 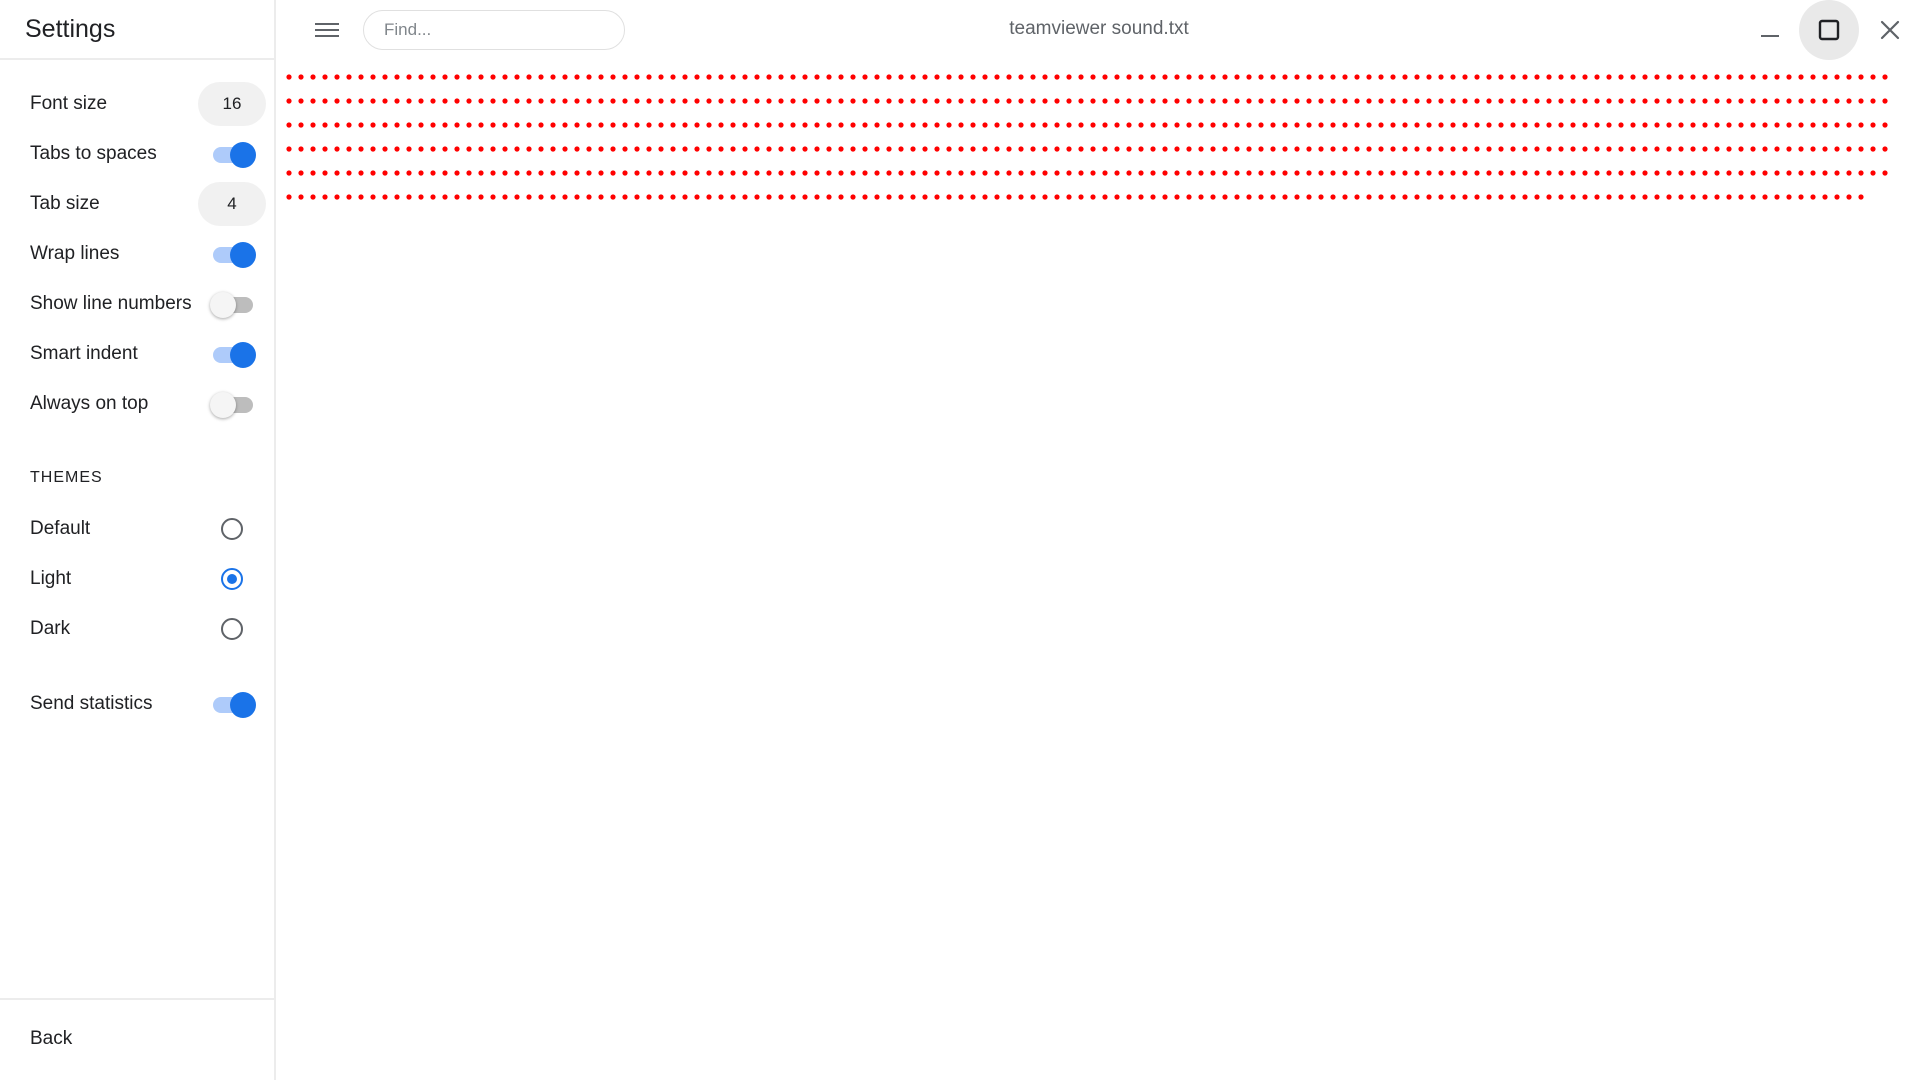 I want to click on theme-option-light: Light, so click(x=147, y=579).